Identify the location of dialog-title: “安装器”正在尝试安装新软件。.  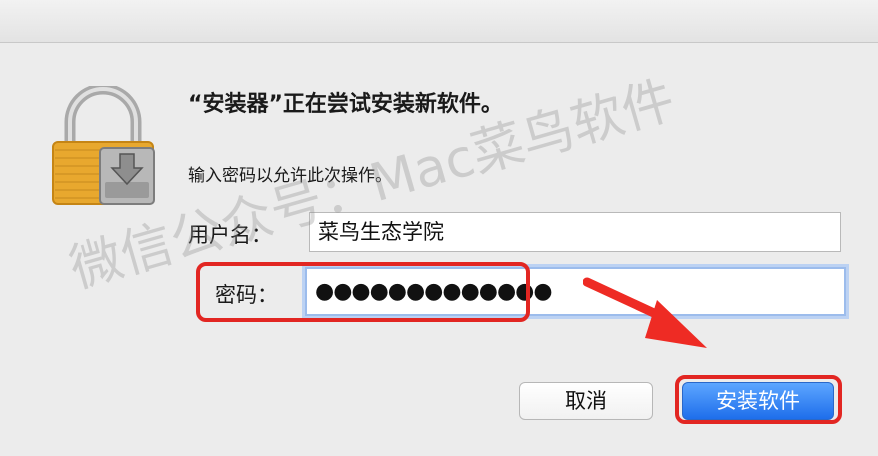
(345, 104).